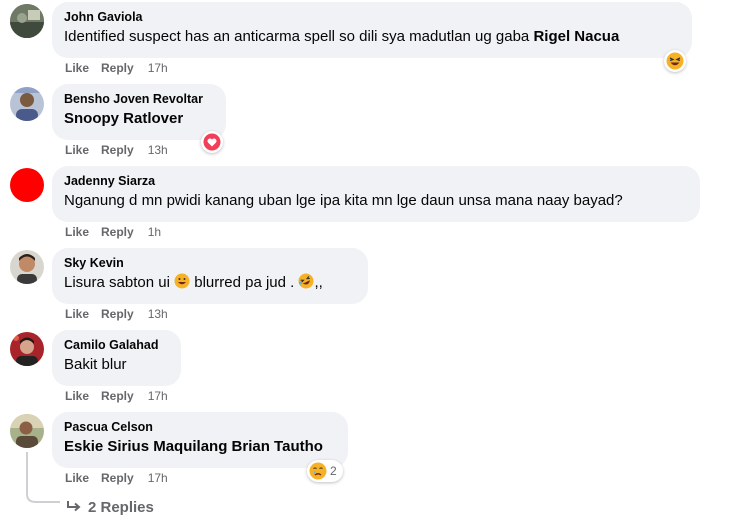 The image size is (750, 520). I want to click on comment-author: Bensho Joven Revoltar, so click(139, 99).